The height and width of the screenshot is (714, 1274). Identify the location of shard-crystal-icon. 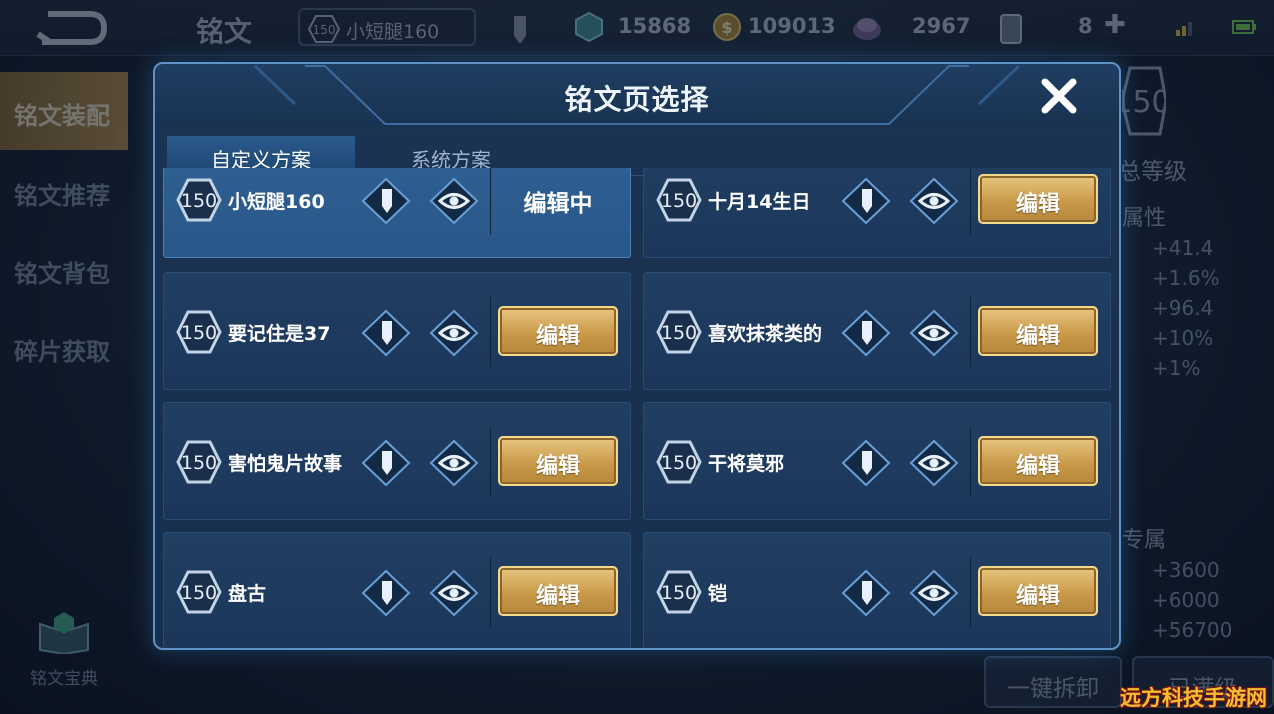
(589, 27).